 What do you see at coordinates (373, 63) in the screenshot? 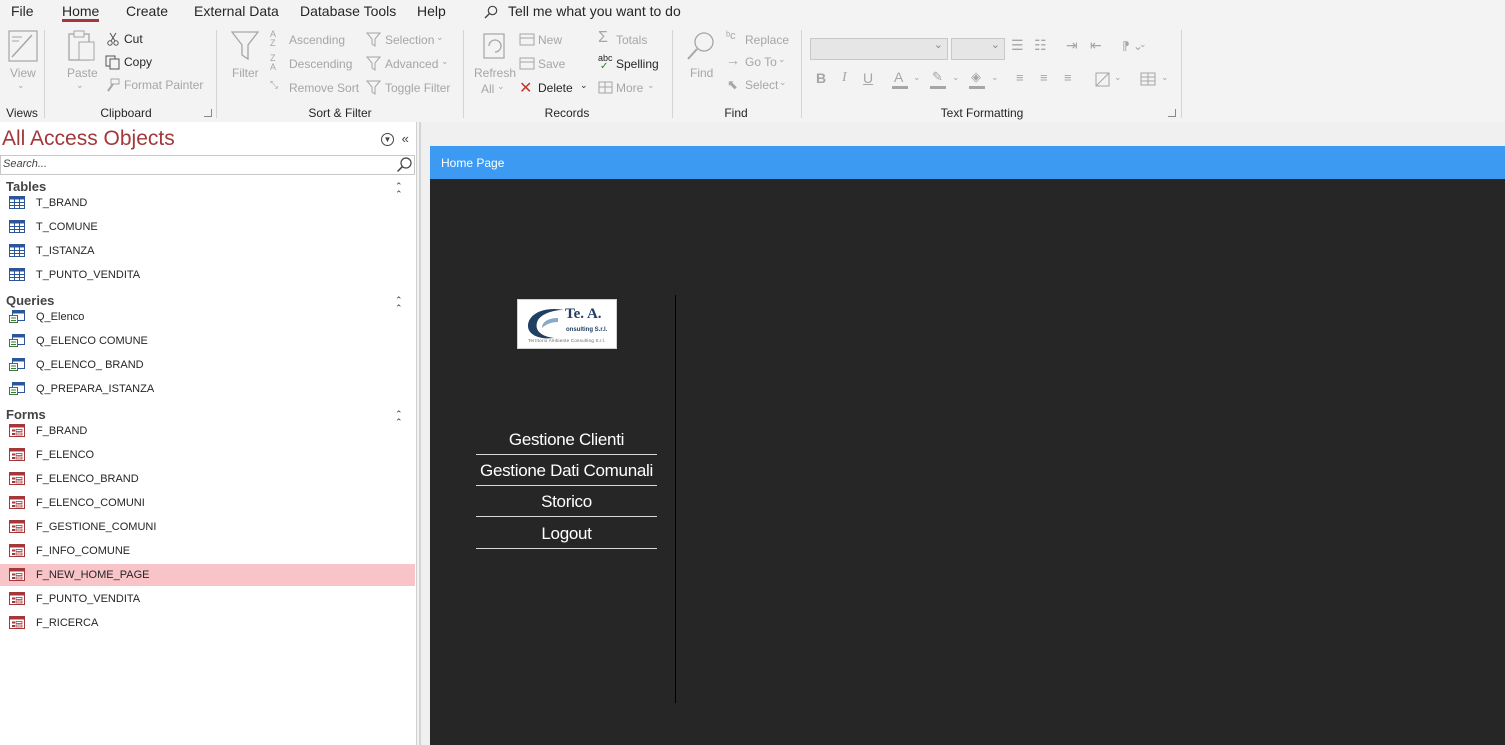
I see `advanced-filter-icon` at bounding box center [373, 63].